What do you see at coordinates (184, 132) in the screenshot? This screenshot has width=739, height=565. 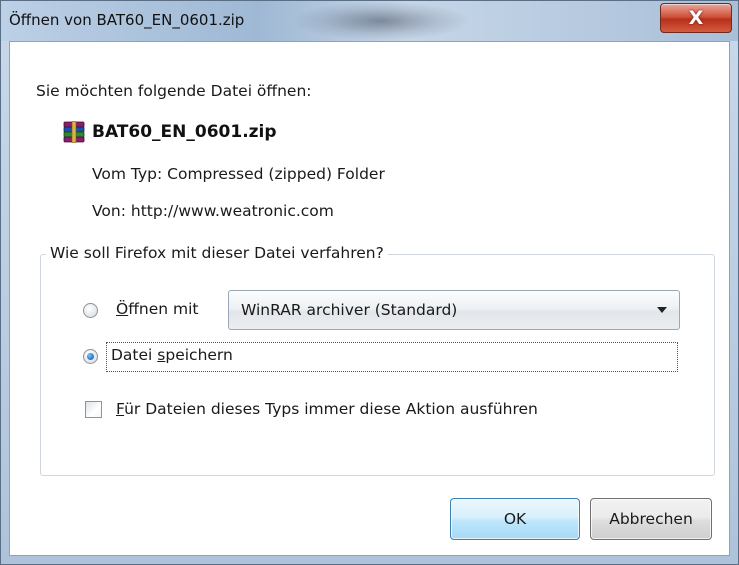 I see `file-name: BAT60_EN_0601.zip` at bounding box center [184, 132].